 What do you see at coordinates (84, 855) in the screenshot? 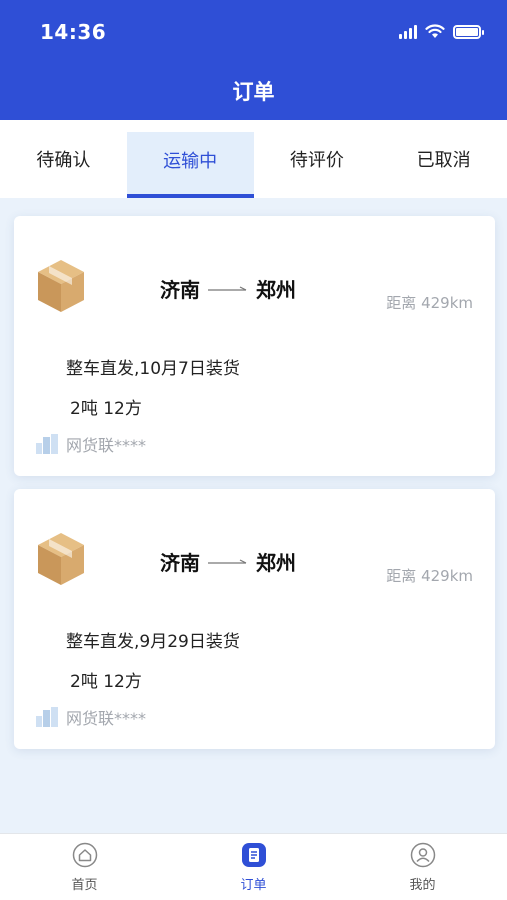
I see `home-icon` at bounding box center [84, 855].